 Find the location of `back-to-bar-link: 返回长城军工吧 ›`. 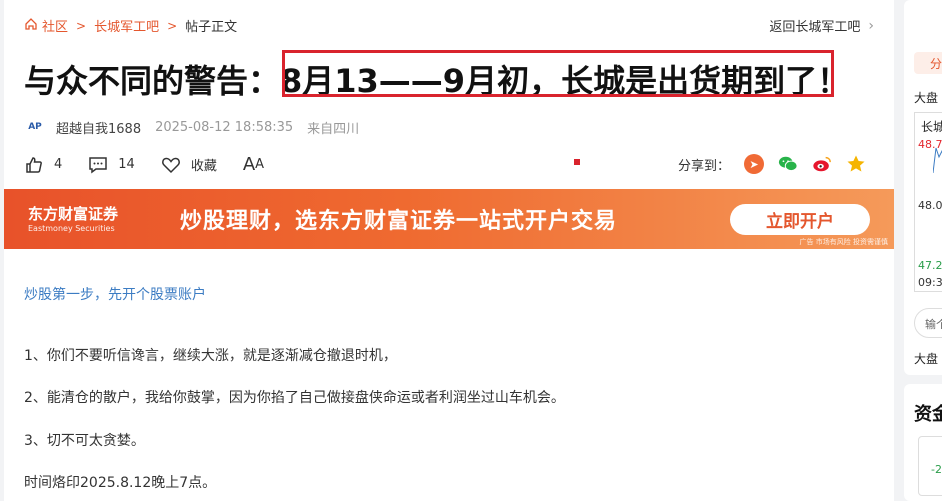

back-to-bar-link: 返回长城军工吧 › is located at coordinates (821, 26).